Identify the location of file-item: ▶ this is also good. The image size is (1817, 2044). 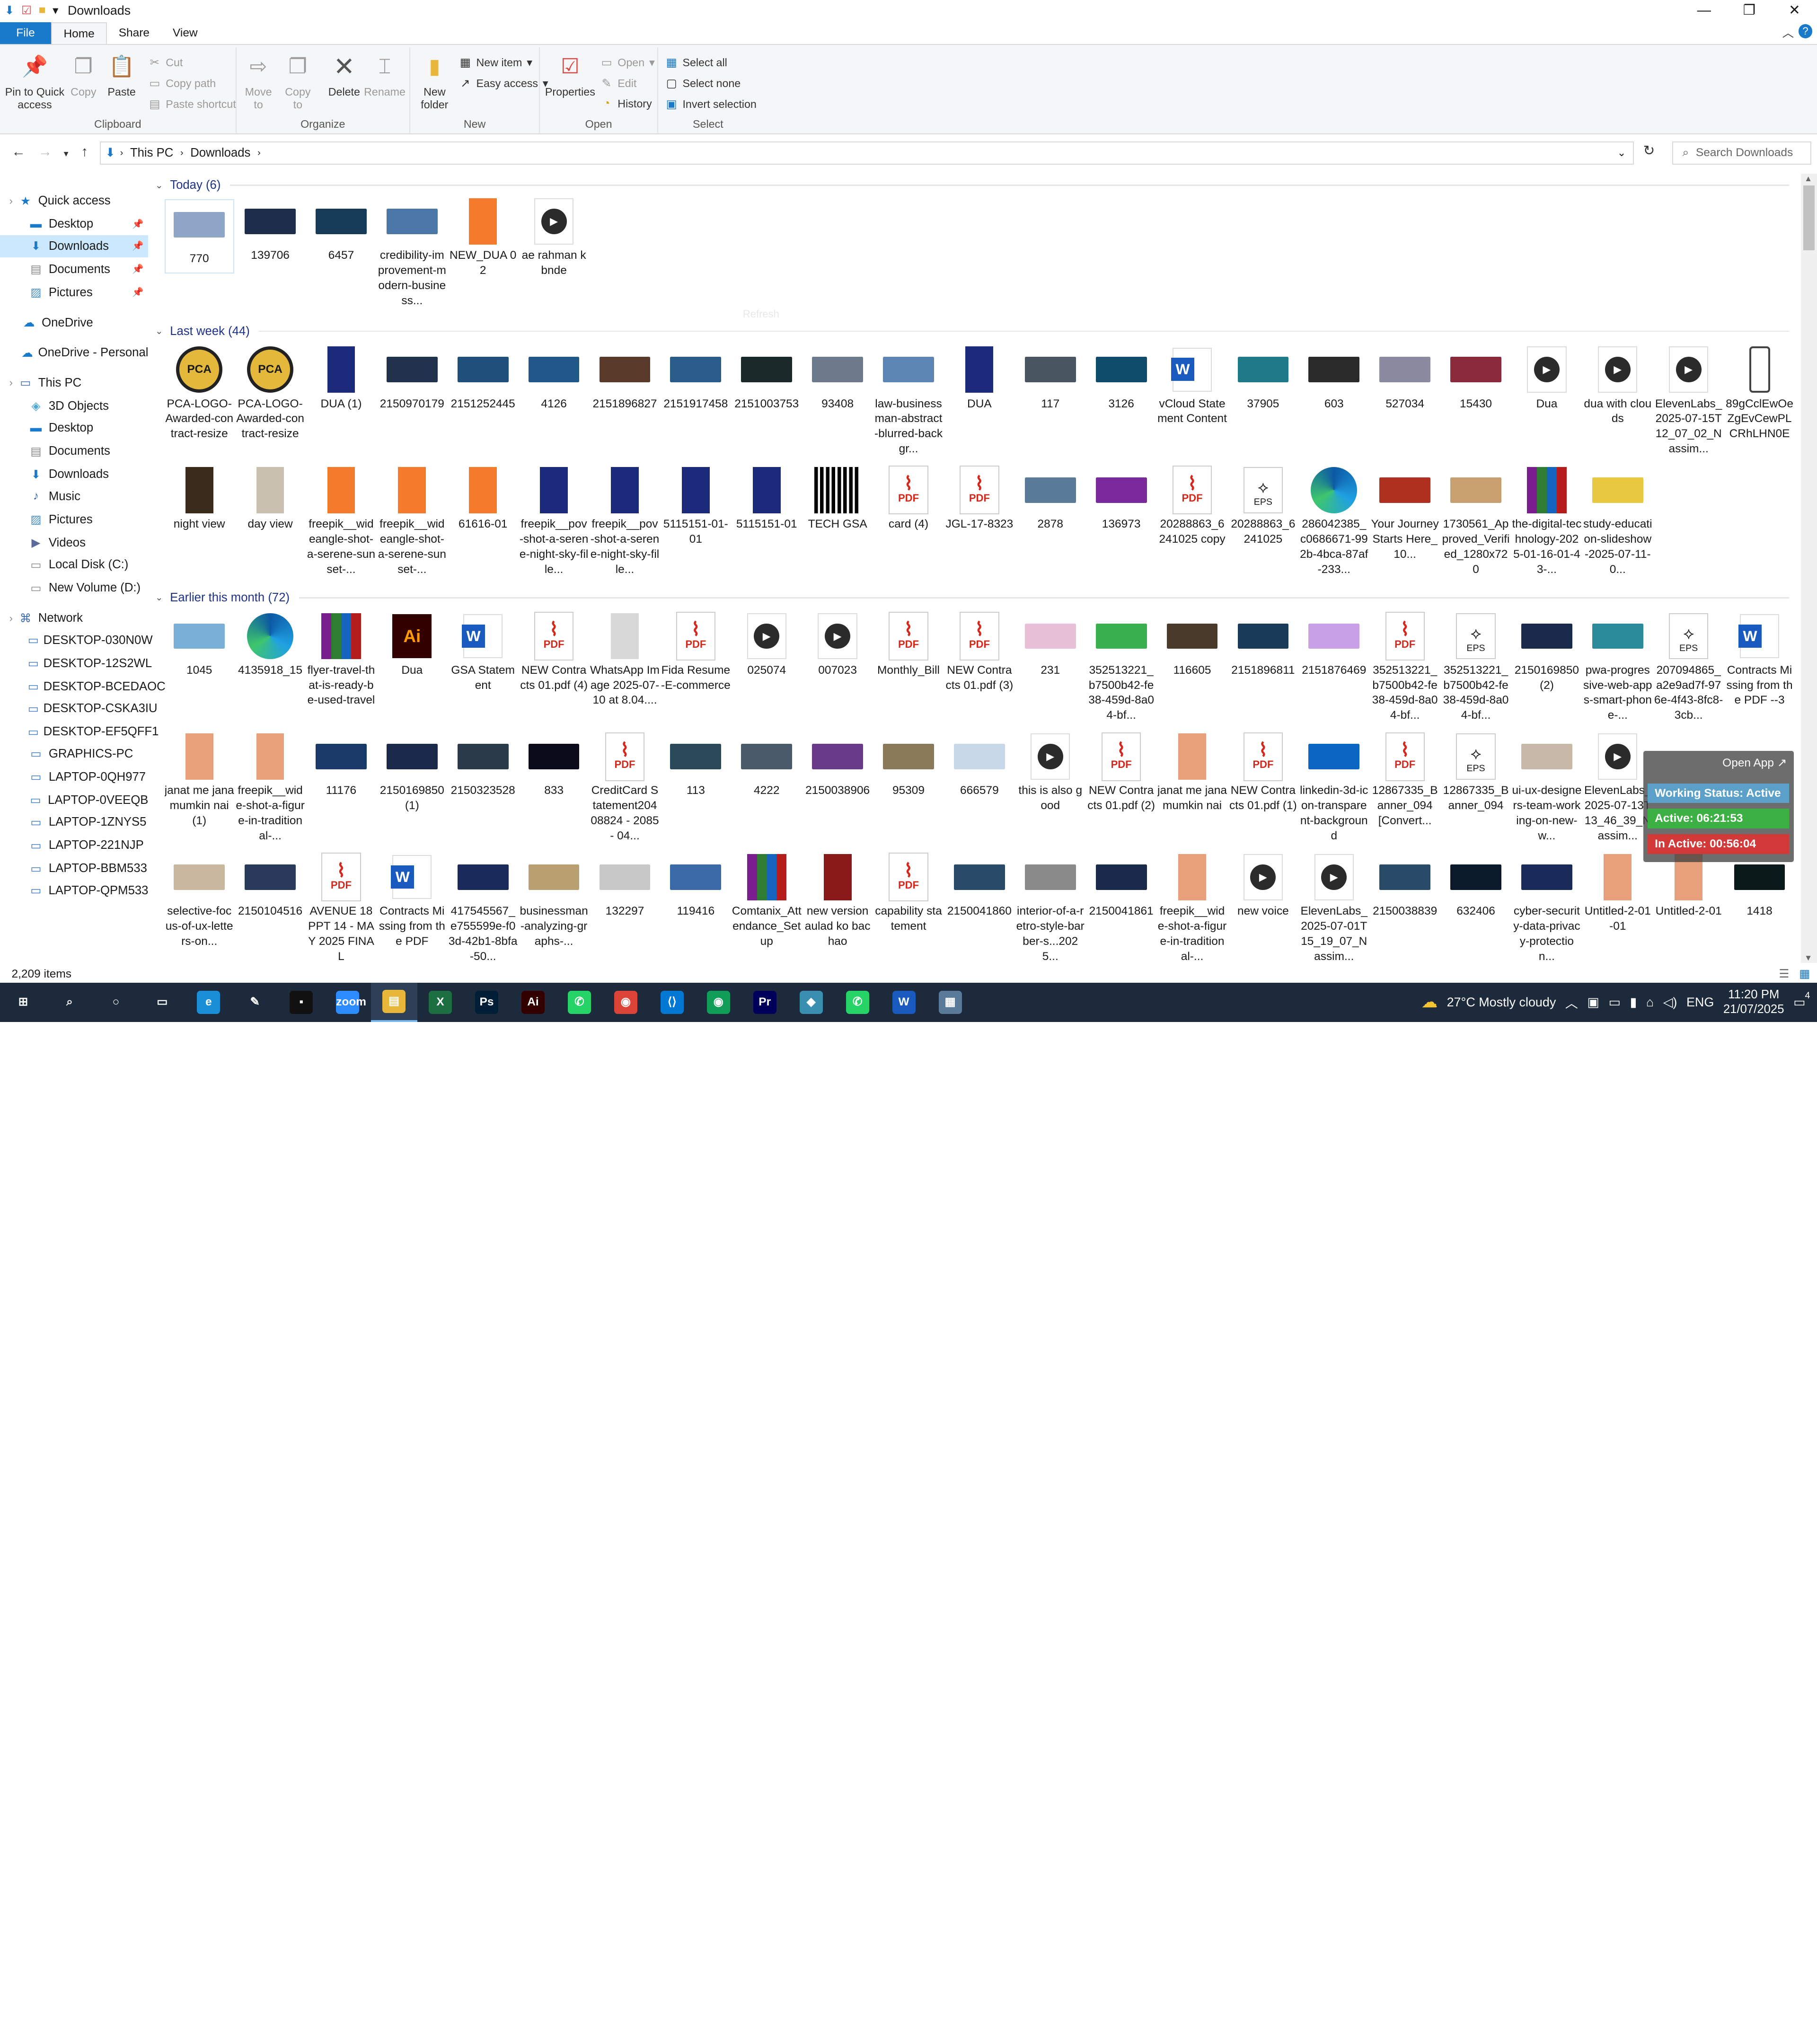
(1050, 773).